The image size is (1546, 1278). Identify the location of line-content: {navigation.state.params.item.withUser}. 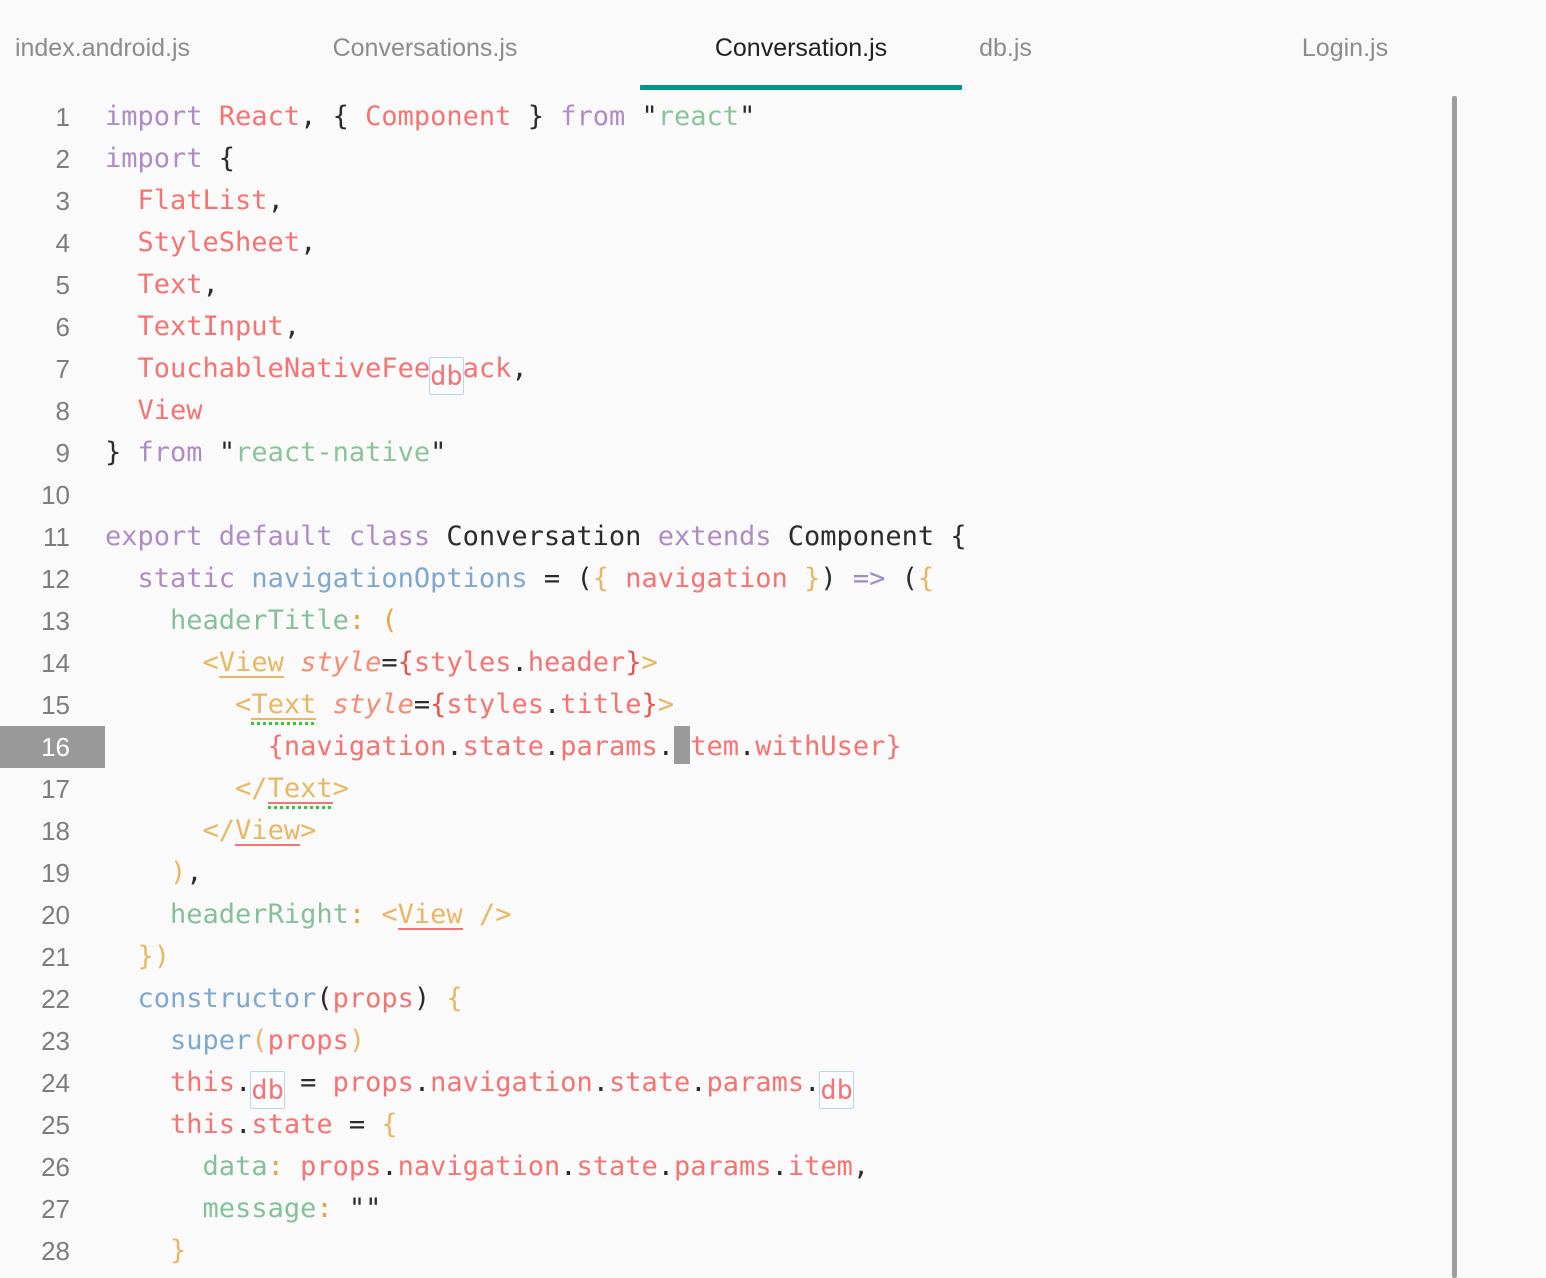
(503, 747).